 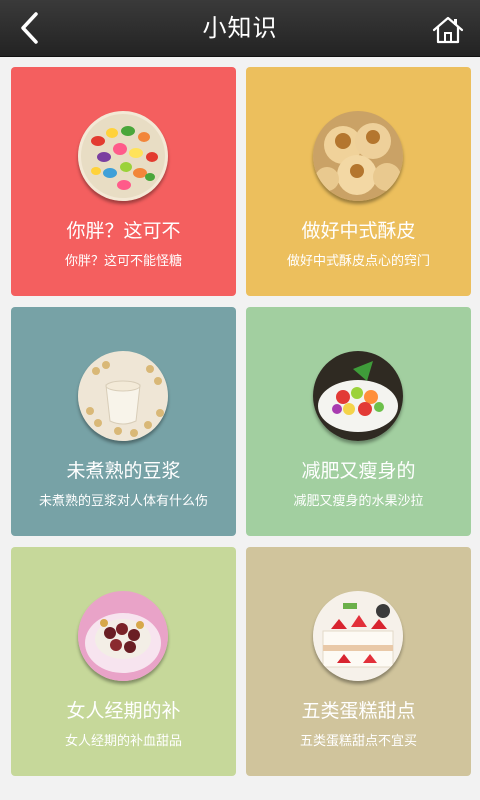 I want to click on tip-card-cake: 五类蛋糕甜点 五类蛋糕甜点不宜买, so click(x=358, y=661).